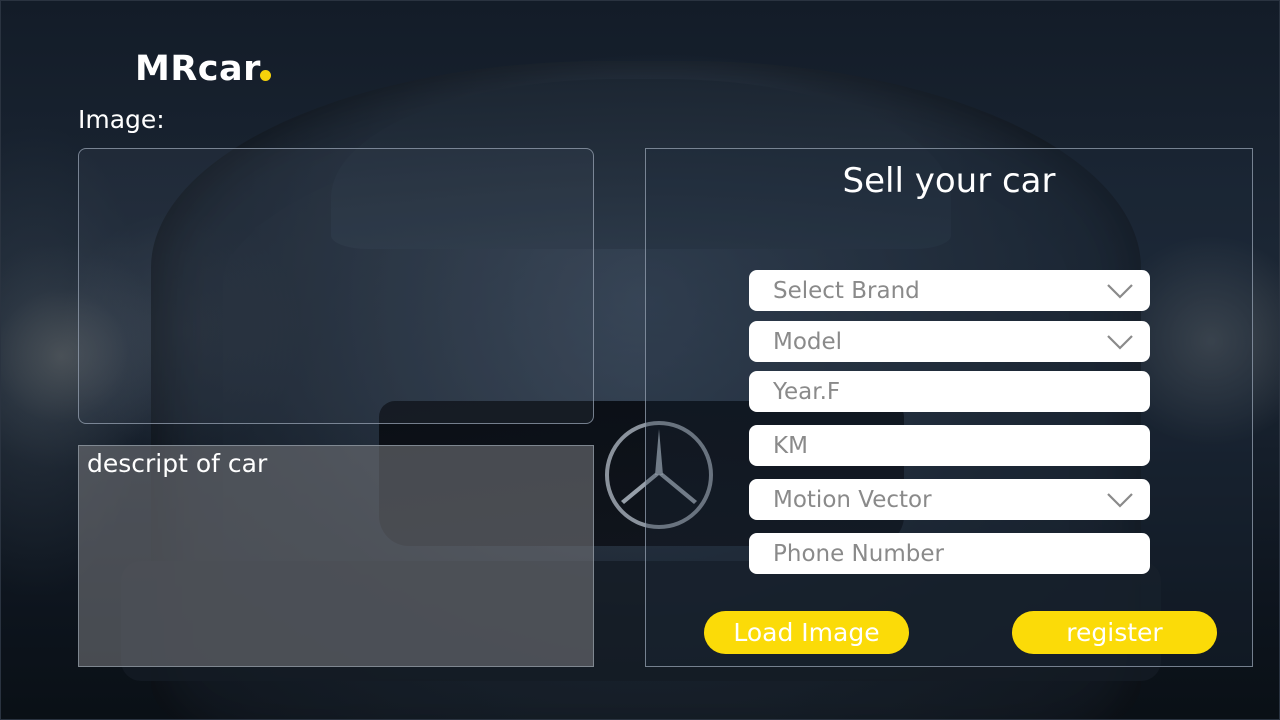 Image resolution: width=1280 pixels, height=720 pixels. Describe the element at coordinates (1114, 632) in the screenshot. I see `register-button: register` at that location.